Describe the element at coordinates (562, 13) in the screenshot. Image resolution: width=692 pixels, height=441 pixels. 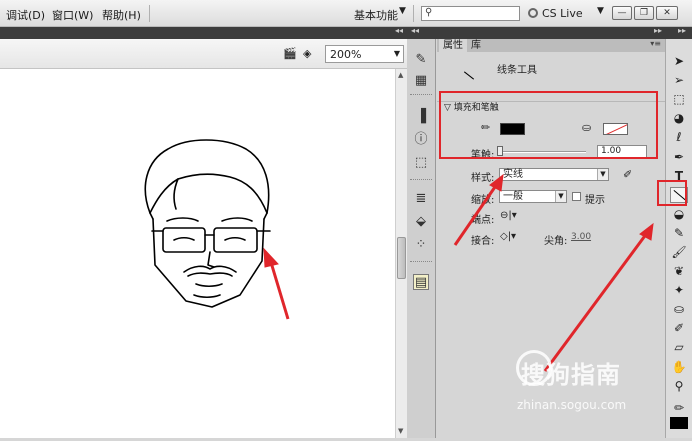
I see `cs-live-label: CS Live` at that location.